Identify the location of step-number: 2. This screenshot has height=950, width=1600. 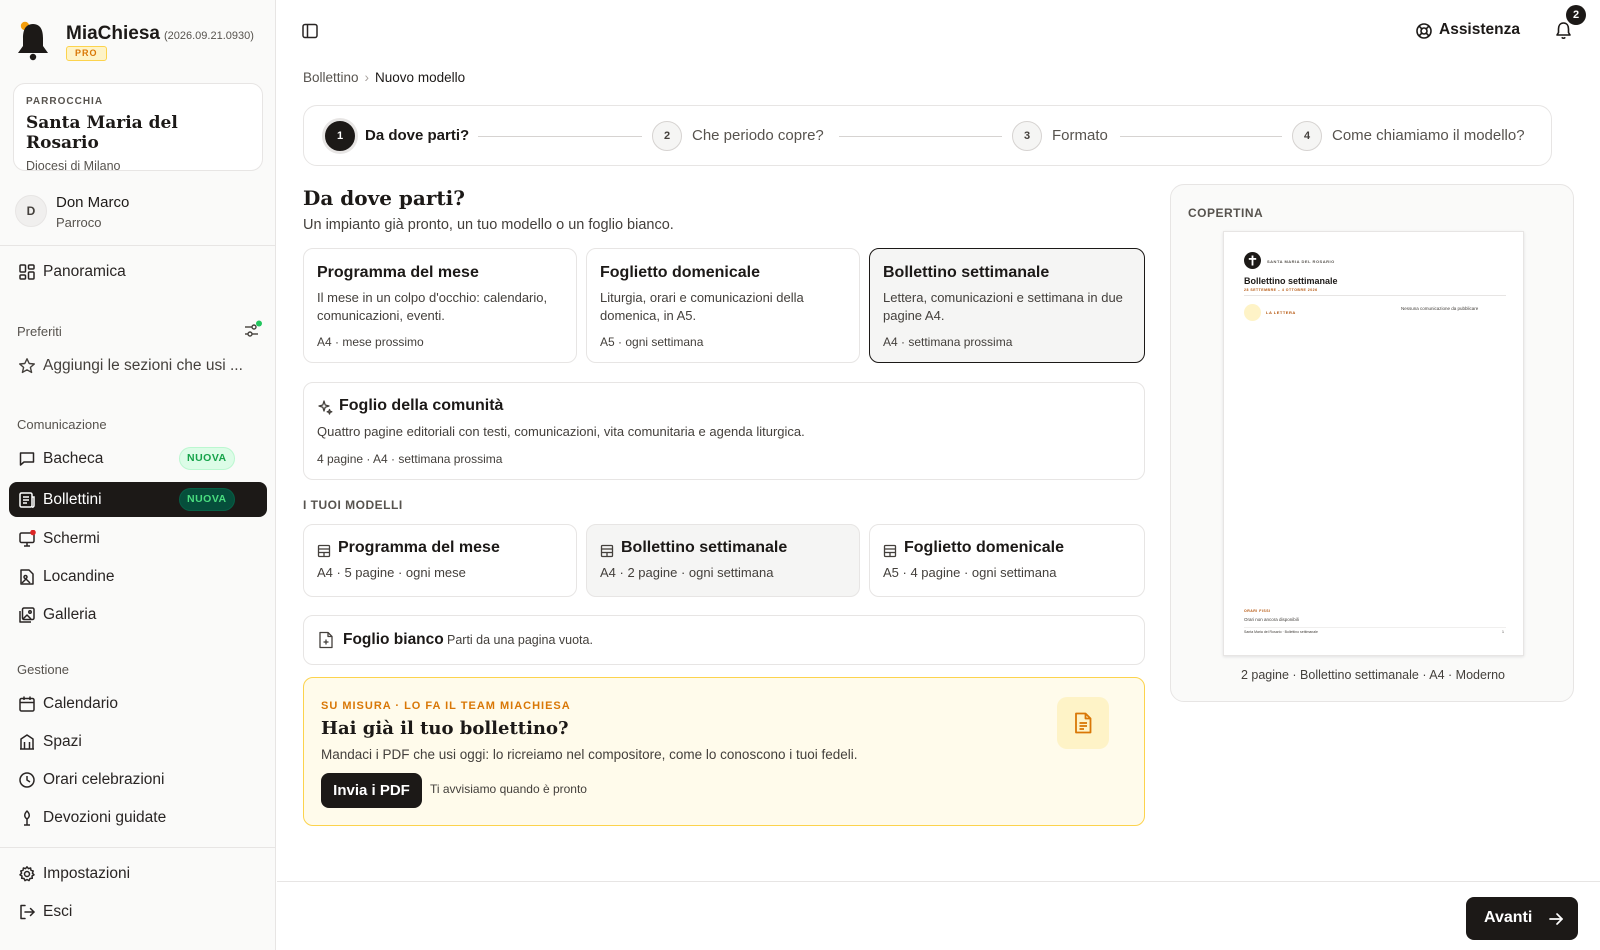
(667, 136).